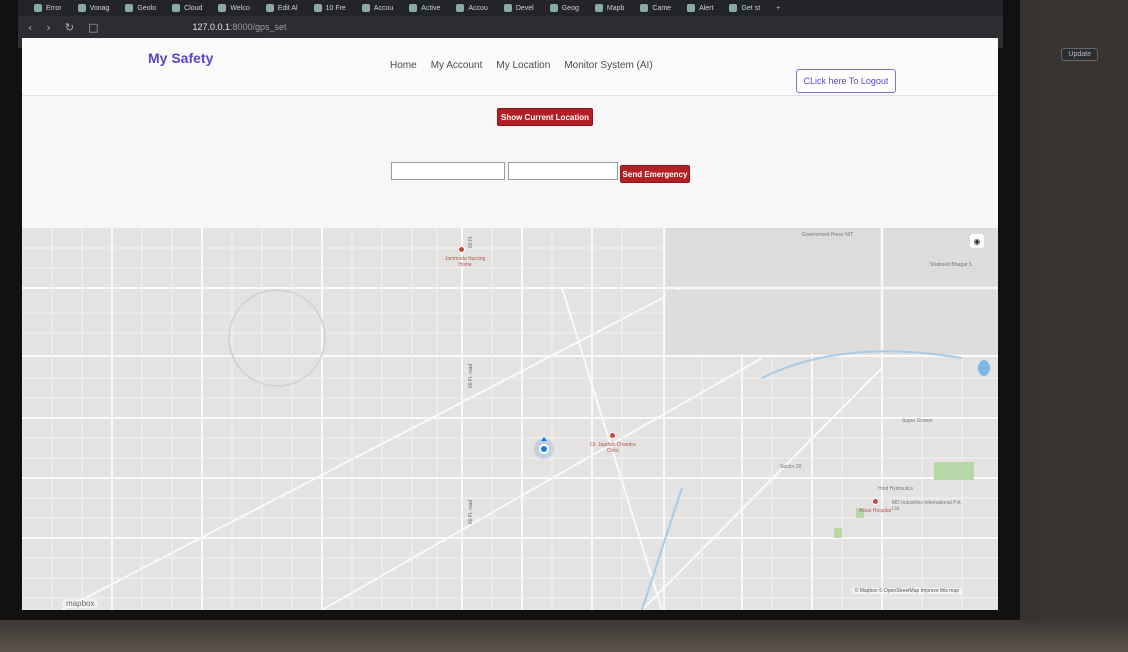 The image size is (1128, 652). Describe the element at coordinates (30, 27) in the screenshot. I see `back-icon: ‹` at that location.